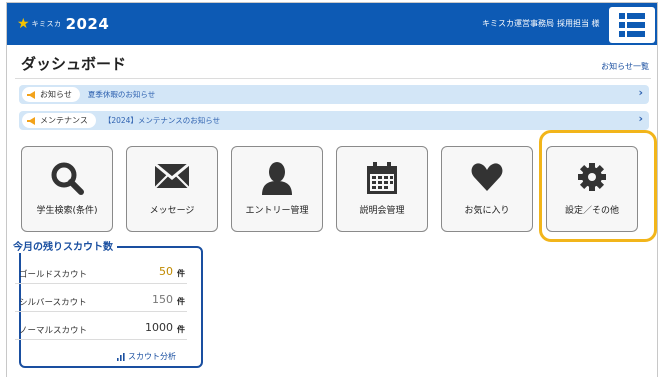 The image size is (664, 377). Describe the element at coordinates (162, 299) in the screenshot. I see `scout-count: 150` at that location.